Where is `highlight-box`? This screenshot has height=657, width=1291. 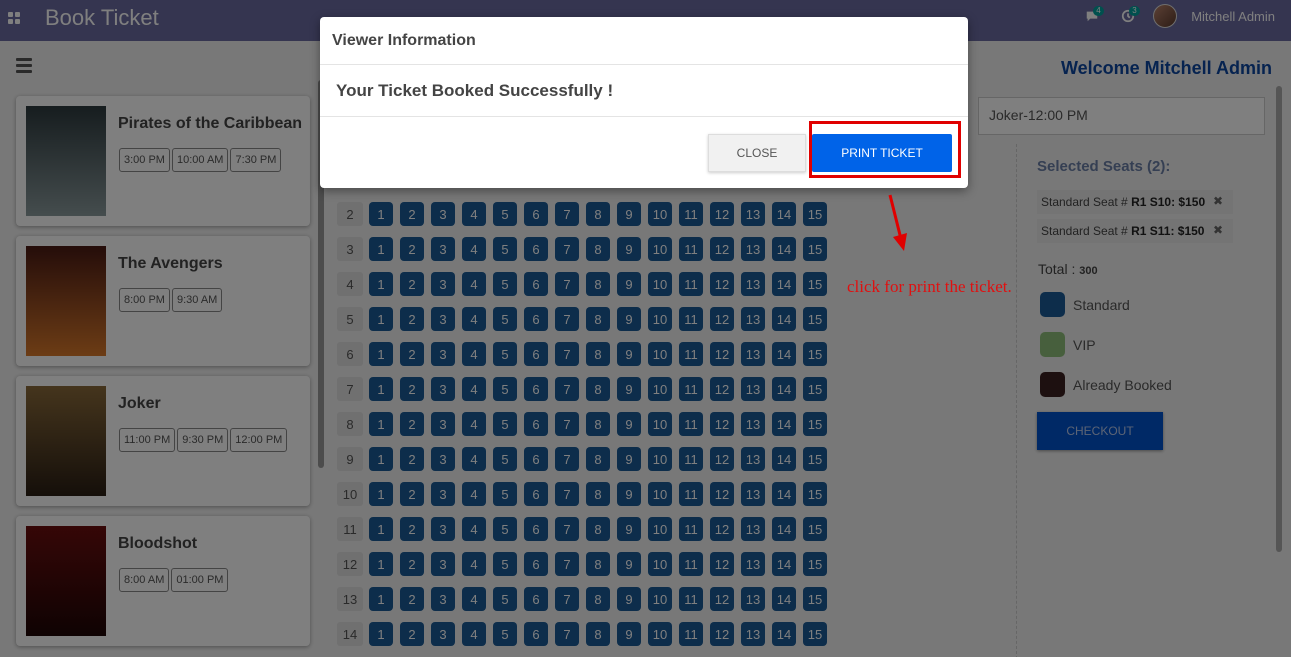
highlight-box is located at coordinates (885, 149).